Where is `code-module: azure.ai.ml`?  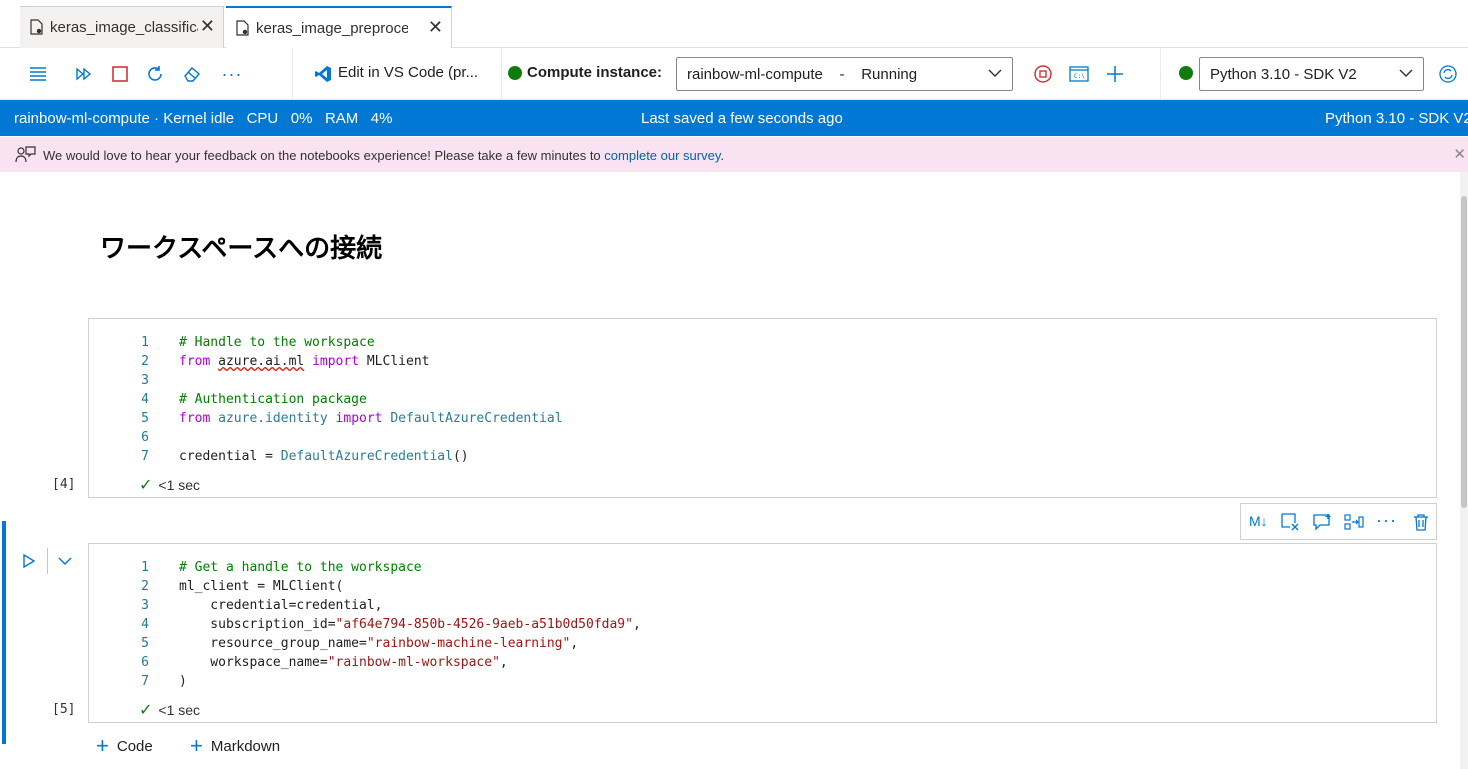 code-module: azure.ai.ml is located at coordinates (261, 361).